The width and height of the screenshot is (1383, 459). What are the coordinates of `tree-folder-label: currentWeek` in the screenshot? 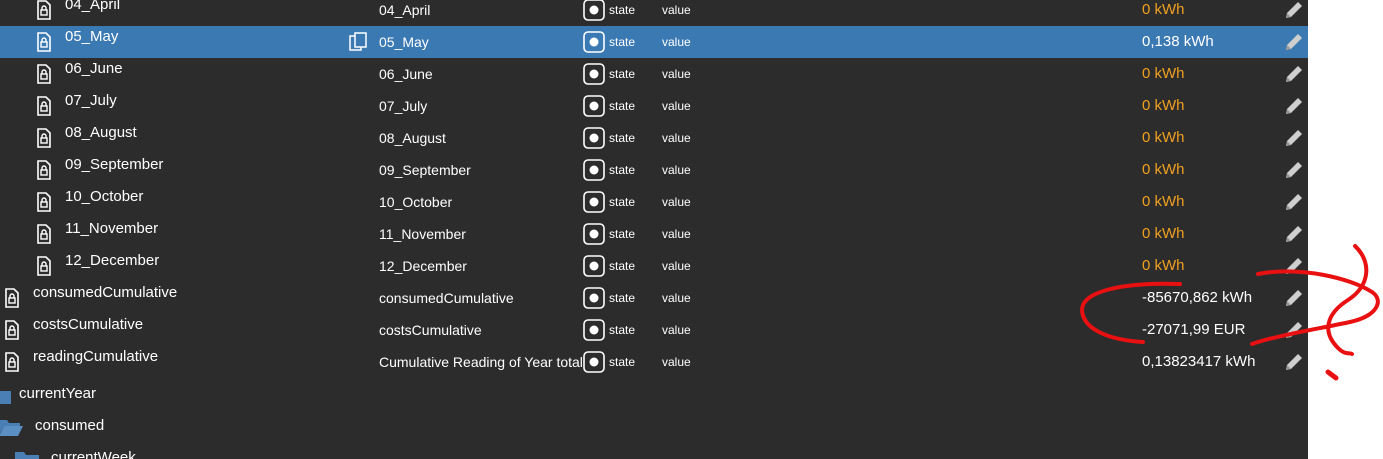 It's located at (93, 454).